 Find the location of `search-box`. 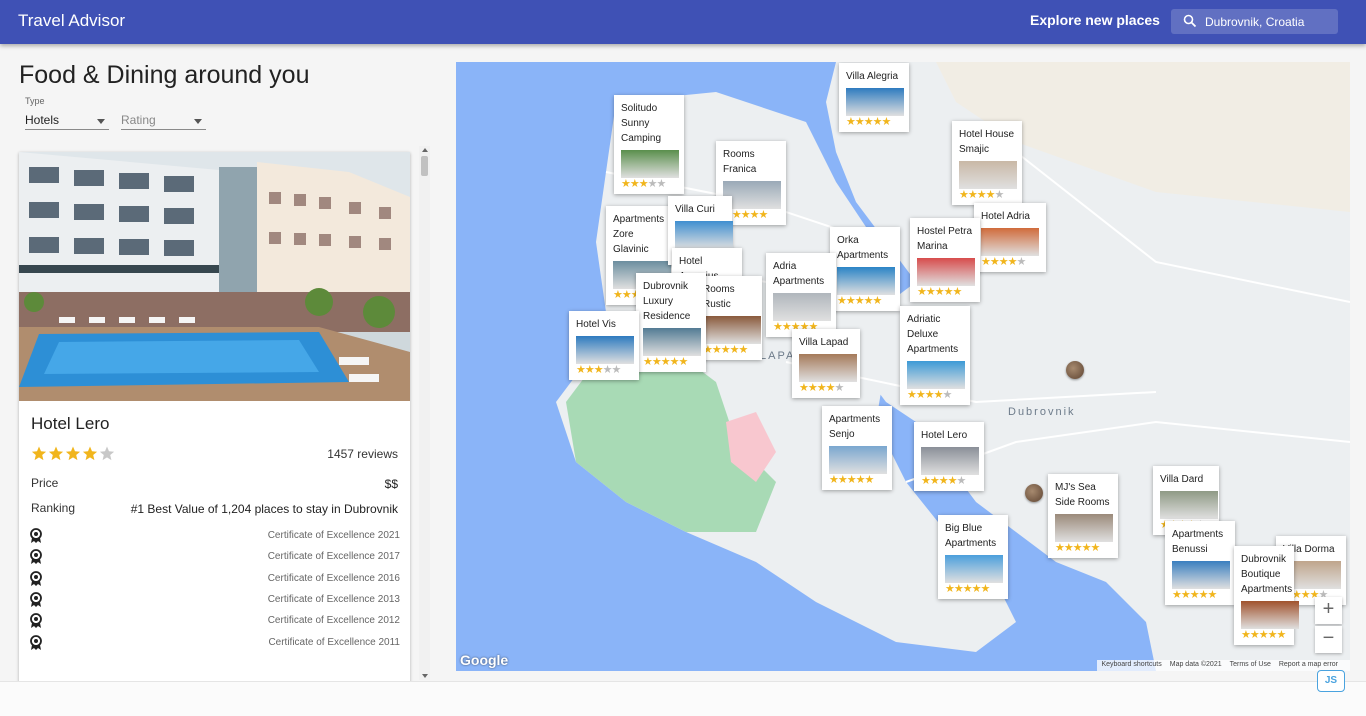

search-box is located at coordinates (1254, 21).